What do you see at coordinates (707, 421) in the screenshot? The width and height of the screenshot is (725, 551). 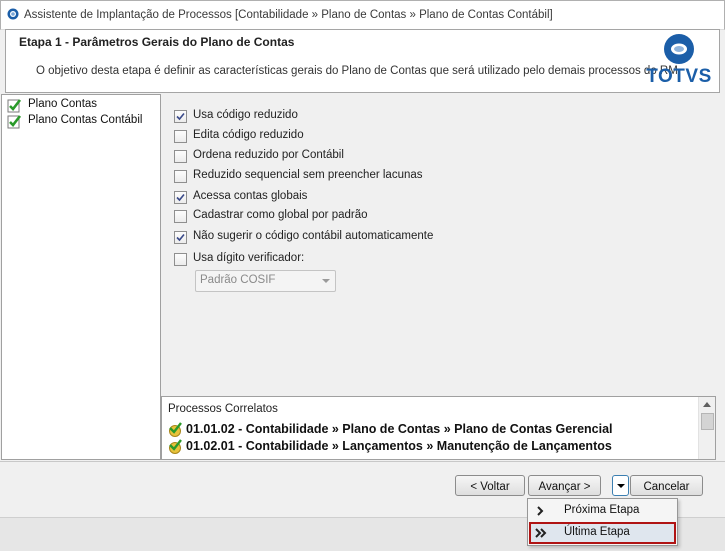 I see `scrollbar-thumb` at bounding box center [707, 421].